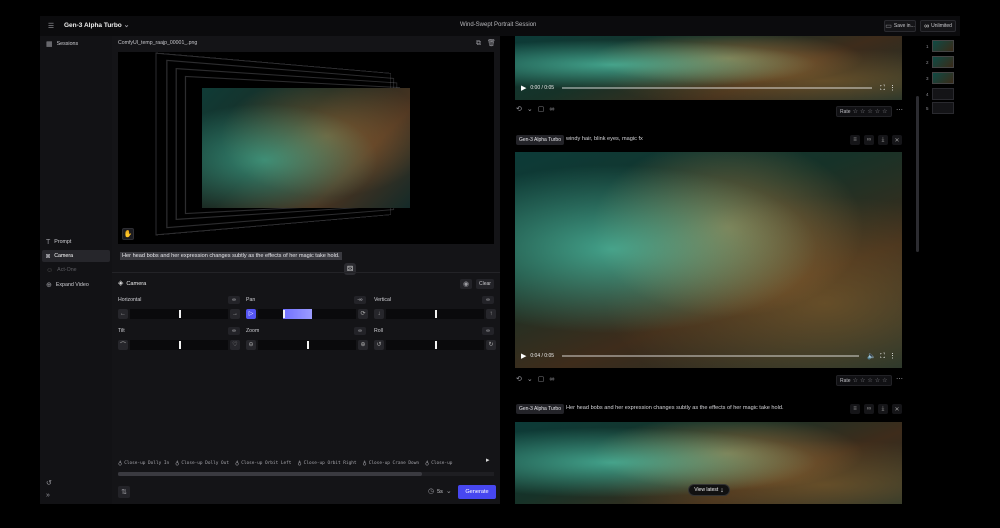 The image size is (1000, 528). I want to click on collapse-icon: », so click(48, 495).